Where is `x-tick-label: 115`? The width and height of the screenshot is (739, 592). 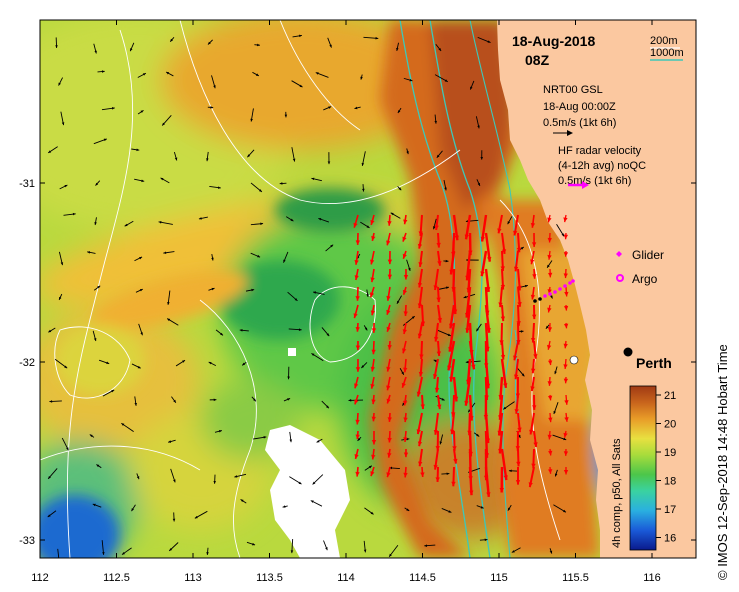
x-tick-label: 115 is located at coordinates (499, 578).